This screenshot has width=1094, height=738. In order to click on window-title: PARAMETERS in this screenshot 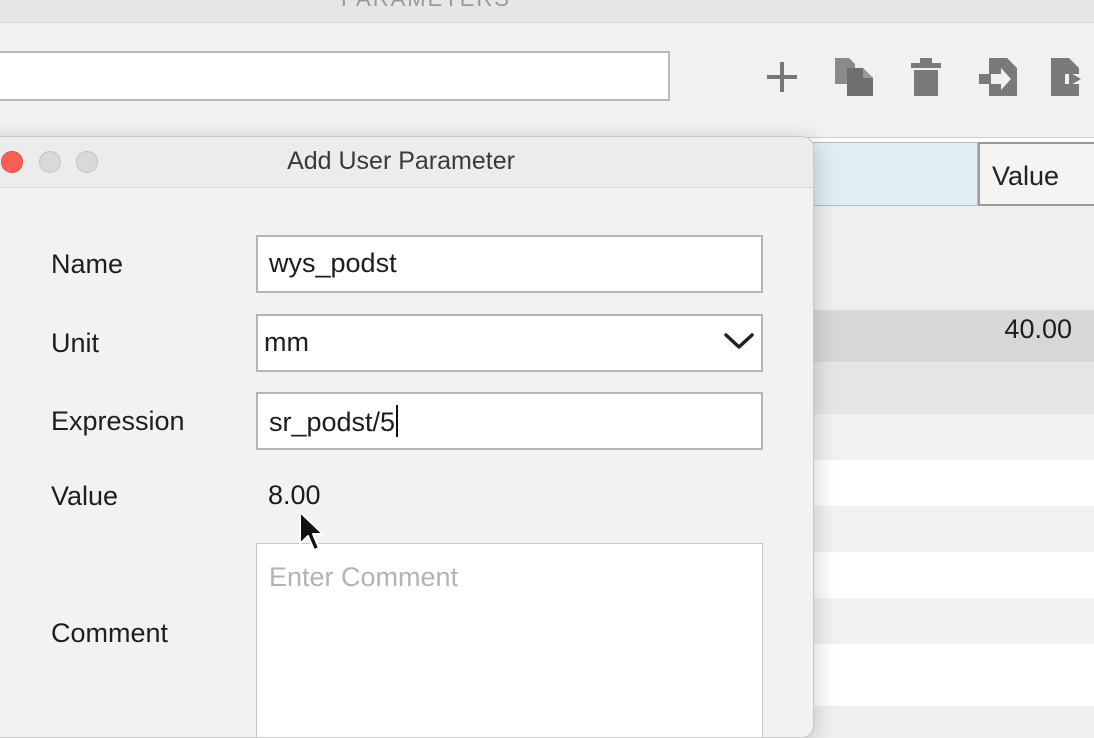, I will do `click(426, 6)`.